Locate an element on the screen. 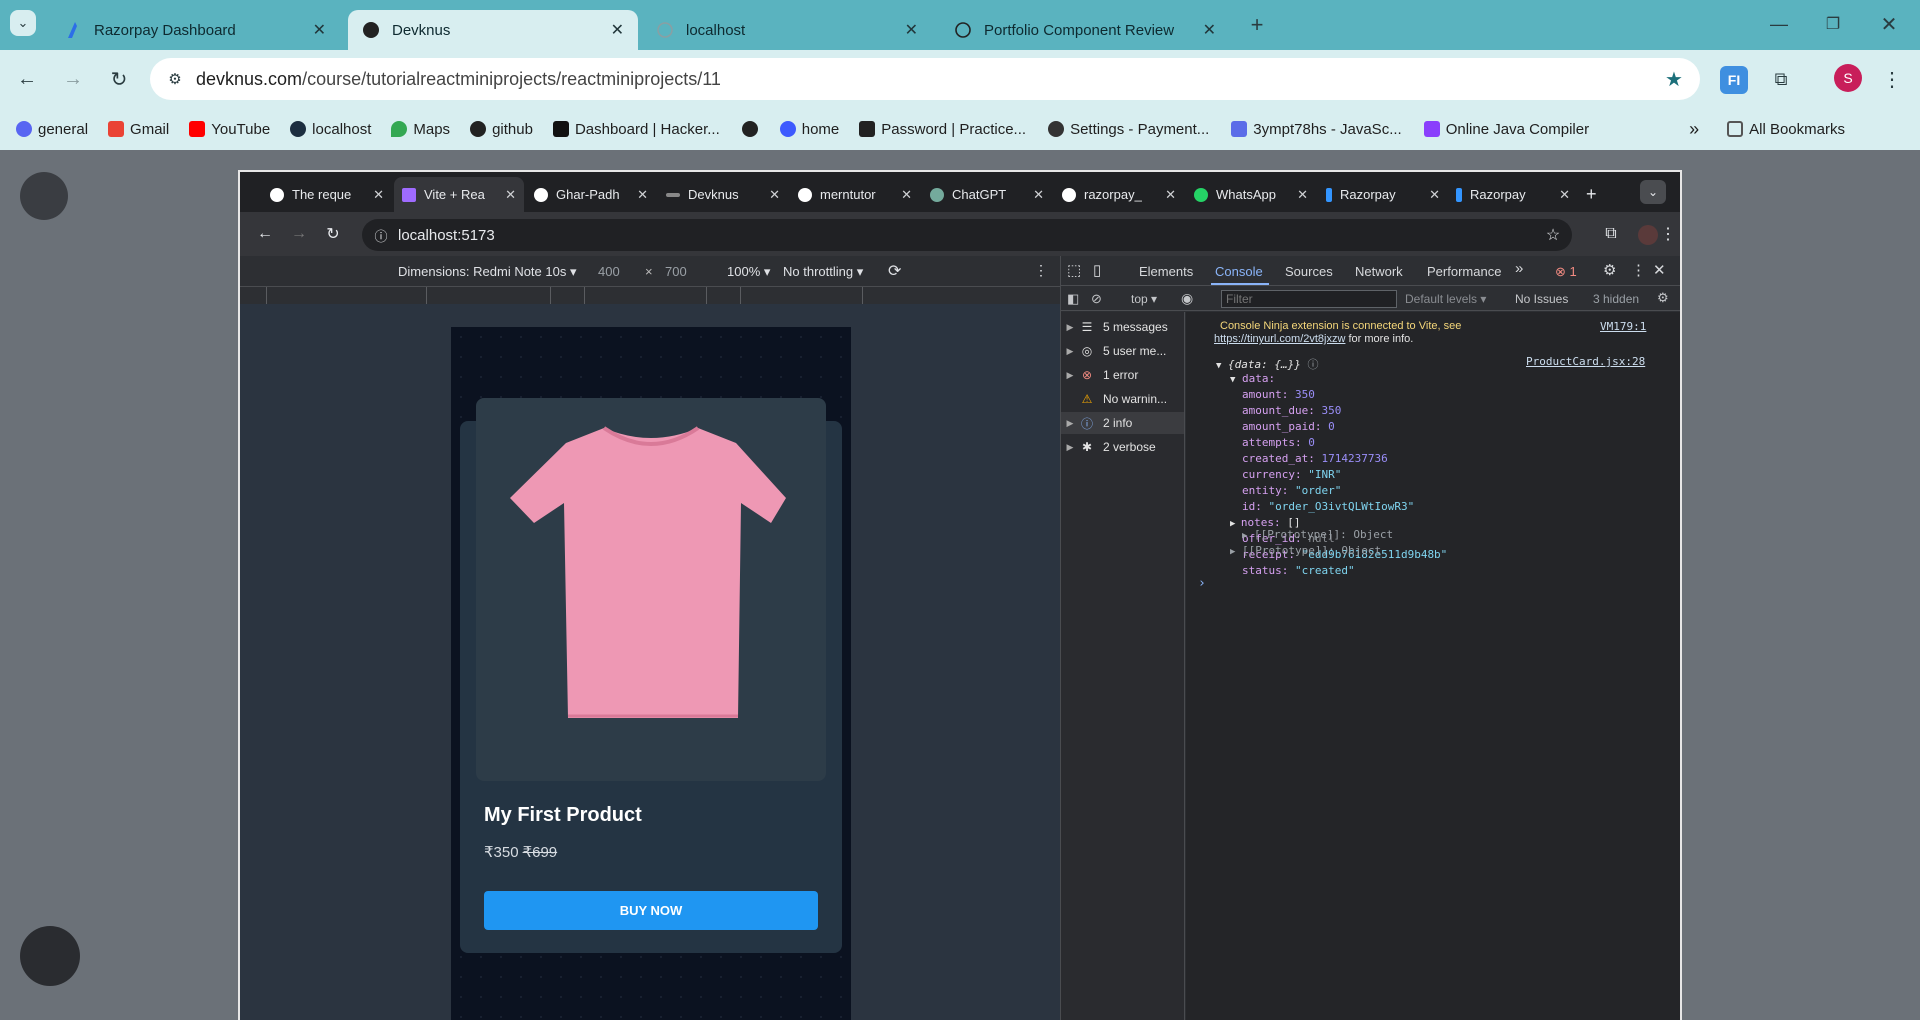 This screenshot has width=1920, height=1020. bookmark-youtube: YouTube is located at coordinates (229, 129).